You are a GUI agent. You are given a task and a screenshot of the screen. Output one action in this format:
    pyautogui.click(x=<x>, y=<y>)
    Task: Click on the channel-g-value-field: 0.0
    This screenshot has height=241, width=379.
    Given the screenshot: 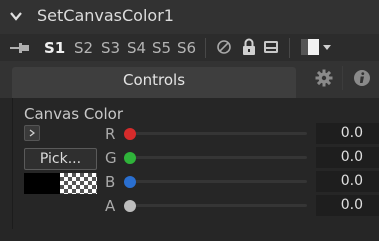 What is the action you would take?
    pyautogui.click(x=347, y=157)
    